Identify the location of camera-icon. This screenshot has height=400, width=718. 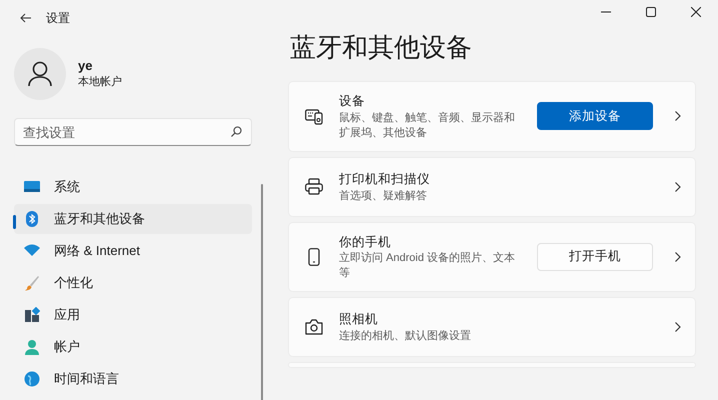
(314, 327).